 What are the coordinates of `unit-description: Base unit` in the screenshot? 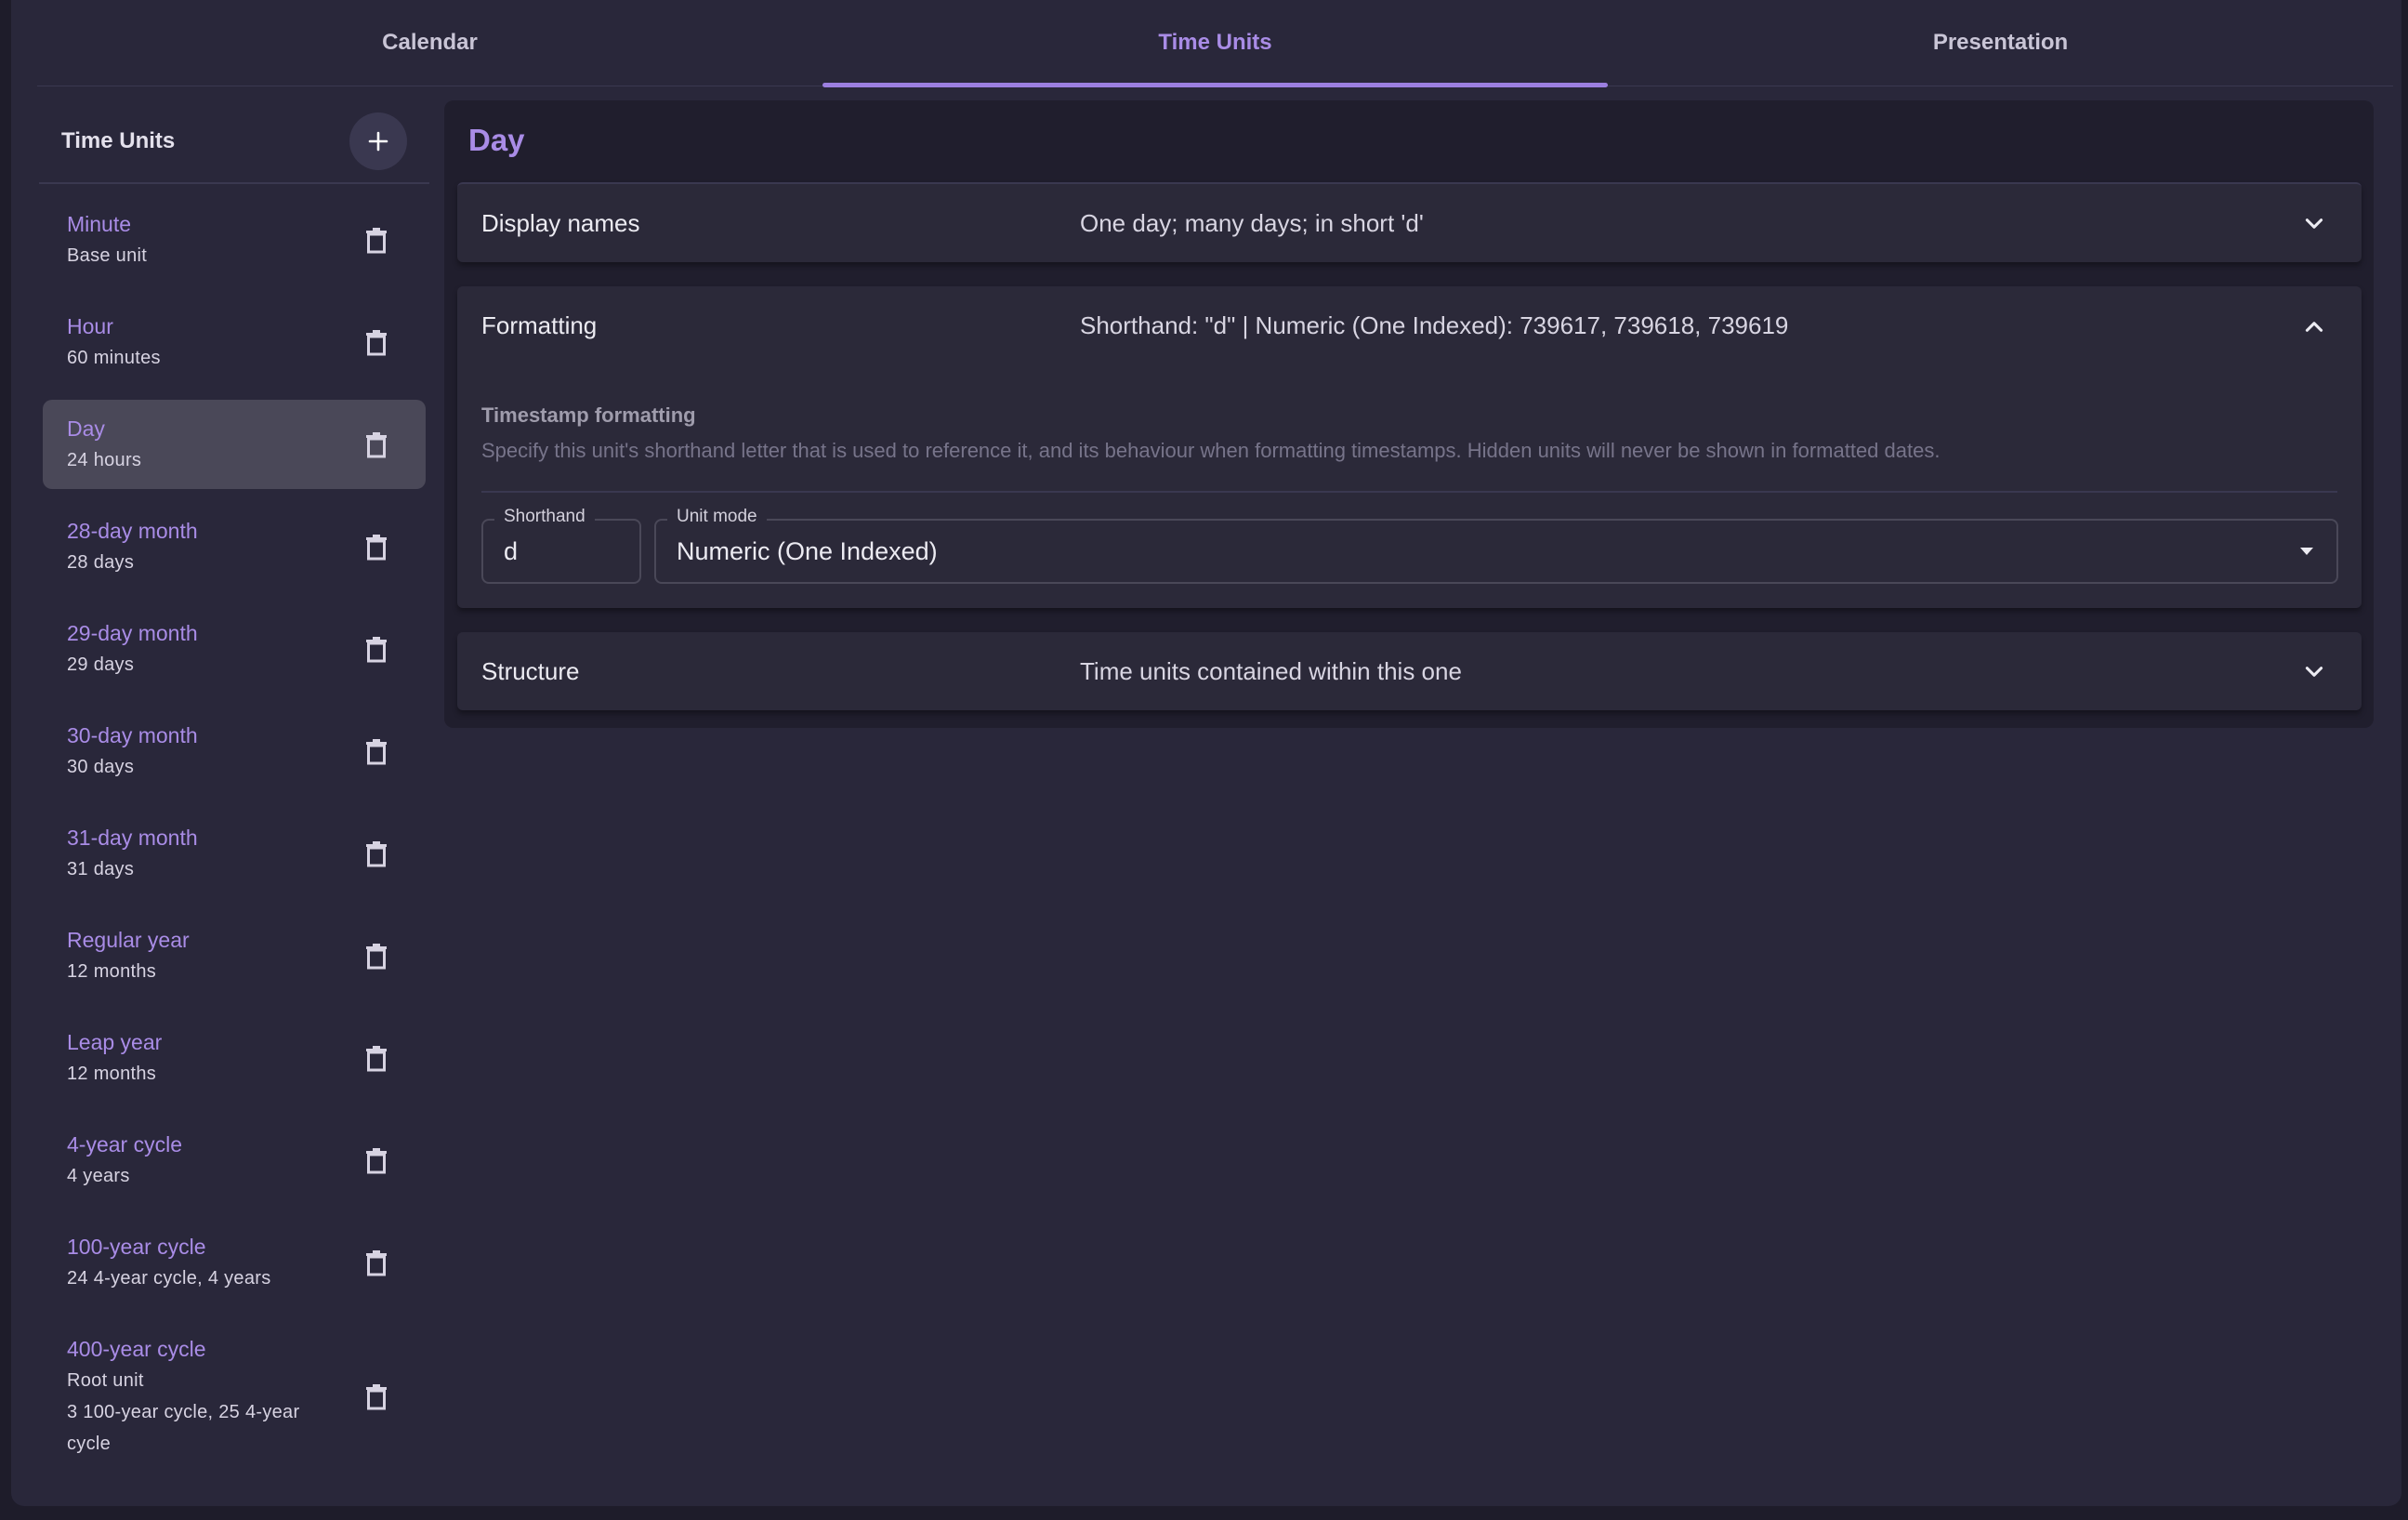 It's located at (107, 255).